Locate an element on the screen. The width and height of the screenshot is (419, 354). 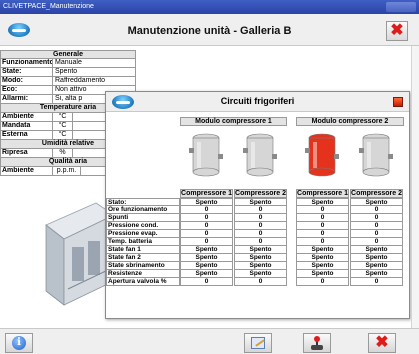
edit-icon is located at coordinates (258, 343).